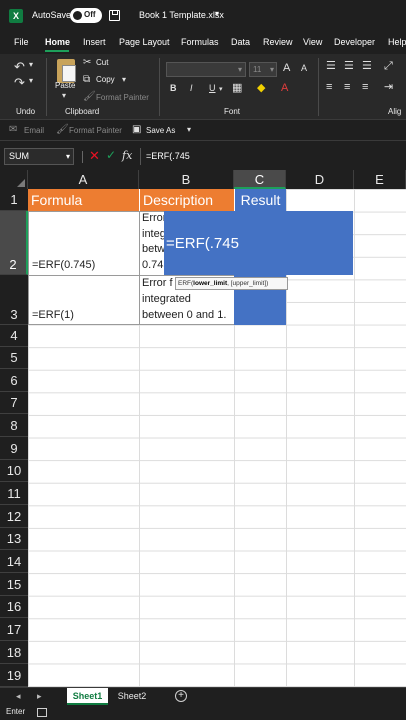  Describe the element at coordinates (14, 607) in the screenshot. I see `row-header-16: 16` at that location.